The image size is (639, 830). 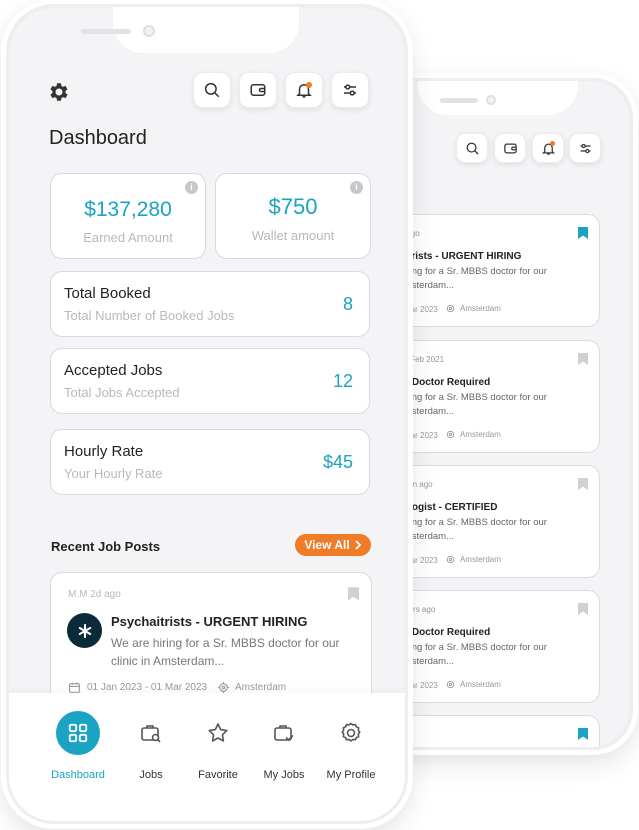 What do you see at coordinates (147, 687) in the screenshot?
I see `job-date-label: 01 Jan 2023 - 01 Mar 2023` at bounding box center [147, 687].